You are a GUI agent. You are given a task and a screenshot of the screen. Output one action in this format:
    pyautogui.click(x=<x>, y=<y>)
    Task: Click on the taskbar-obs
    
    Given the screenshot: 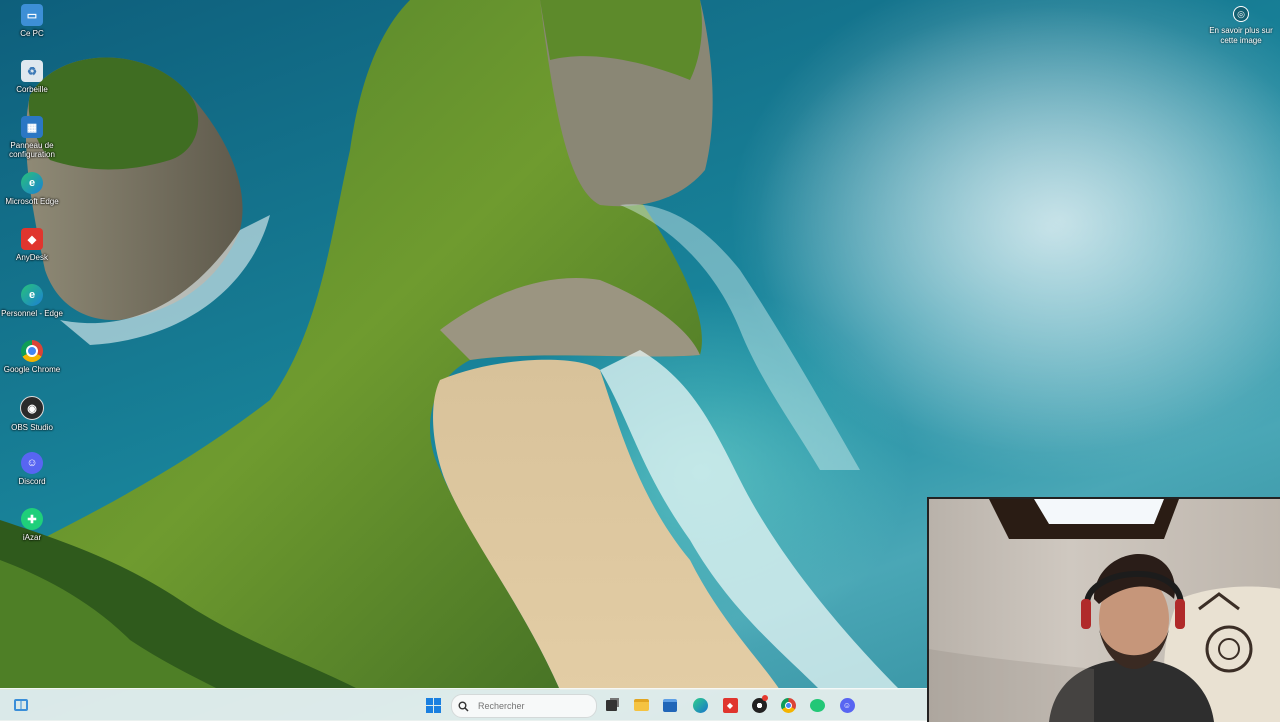 What is the action you would take?
    pyautogui.click(x=759, y=705)
    